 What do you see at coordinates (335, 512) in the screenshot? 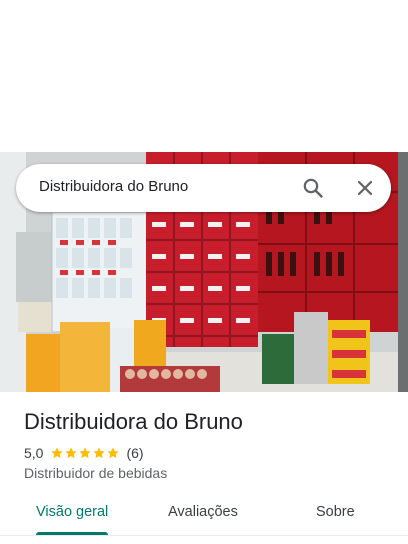
I see `tab-about: Sobre` at bounding box center [335, 512].